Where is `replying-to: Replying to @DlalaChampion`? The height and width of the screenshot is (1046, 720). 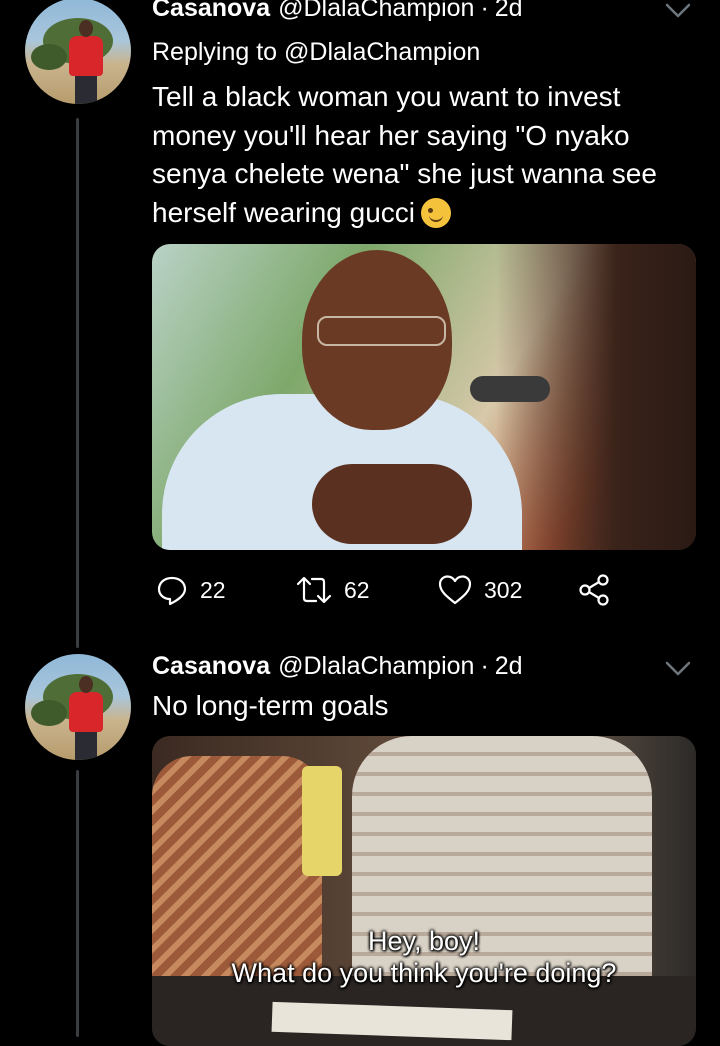
replying-to: Replying to @DlalaChampion is located at coordinates (316, 52).